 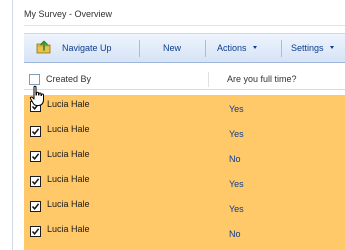 I want to click on settings-menu-label: Settings, so click(x=307, y=48).